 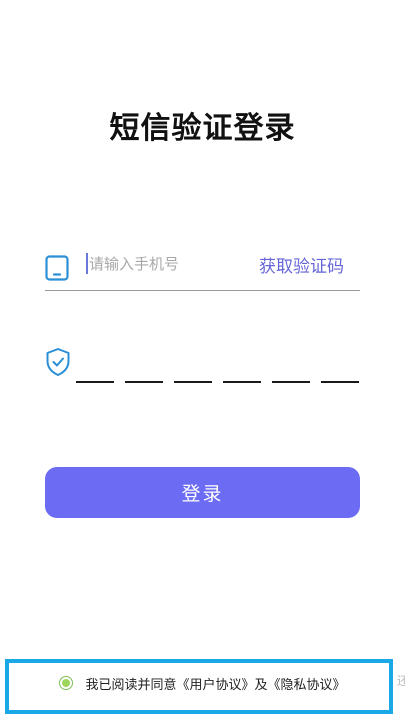 What do you see at coordinates (131, 685) in the screenshot?
I see `agreement-prefix: 我已阅读并同意` at bounding box center [131, 685].